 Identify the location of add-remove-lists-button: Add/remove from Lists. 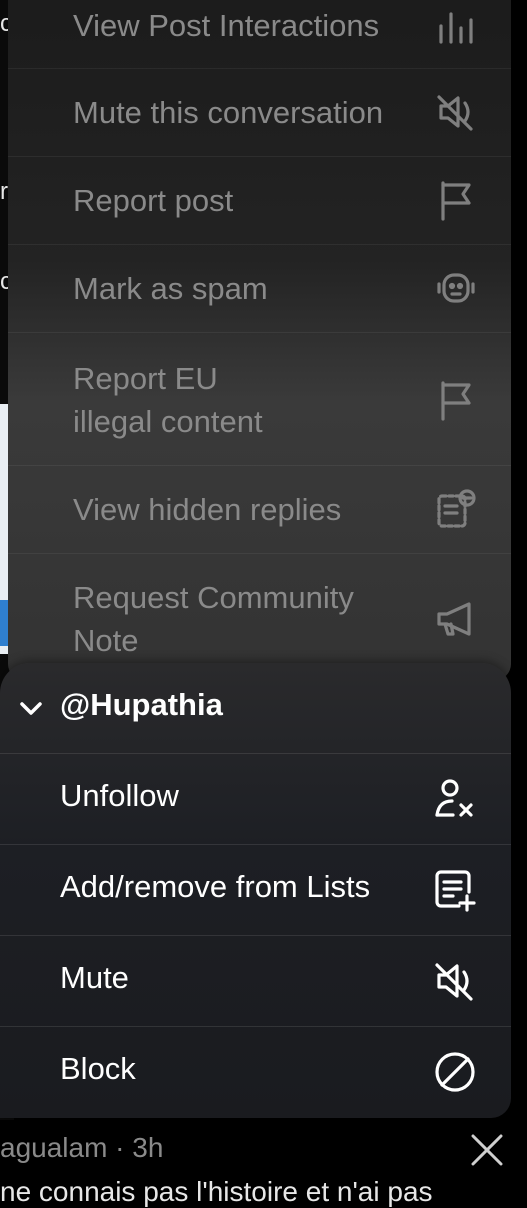
(255, 890).